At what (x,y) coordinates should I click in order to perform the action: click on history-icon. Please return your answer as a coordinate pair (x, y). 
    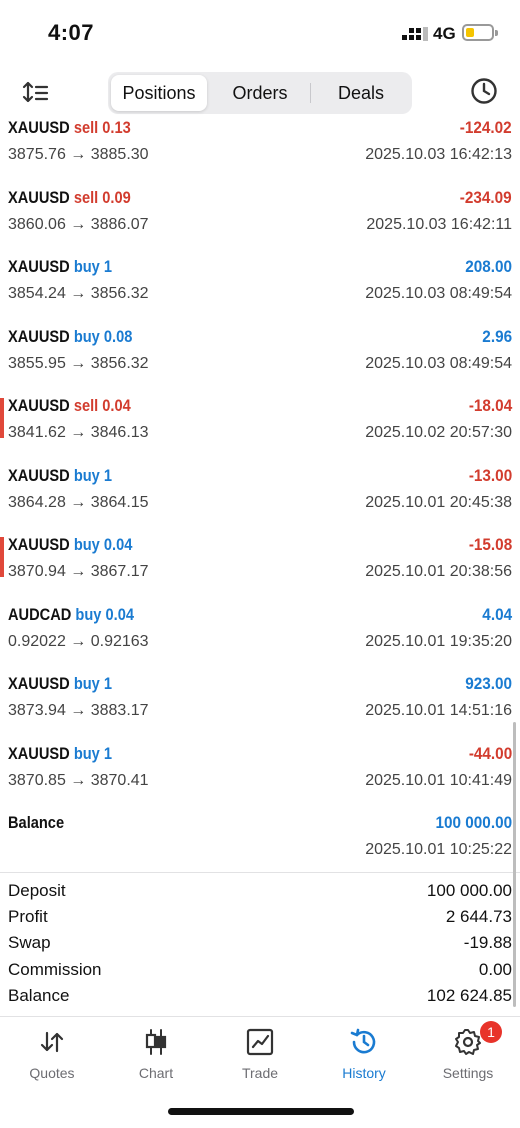
    Looking at the image, I should click on (363, 1041).